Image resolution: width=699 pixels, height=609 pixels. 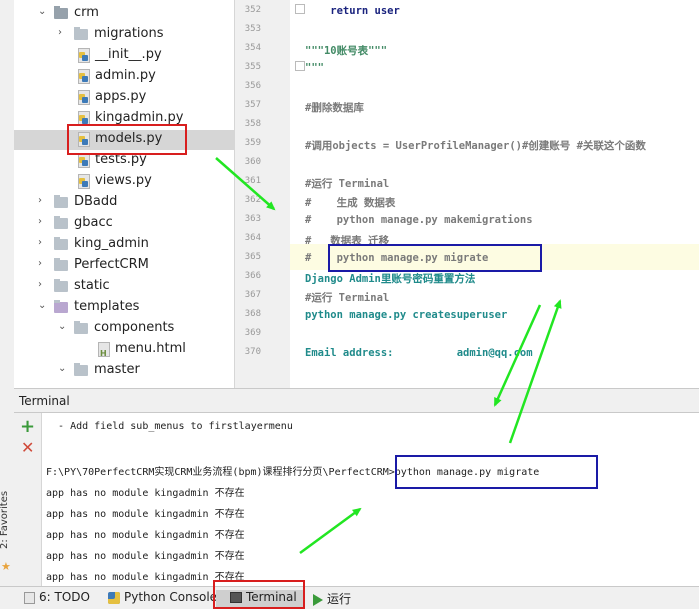 What do you see at coordinates (252, 333) in the screenshot?
I see `line-number: 369` at bounding box center [252, 333].